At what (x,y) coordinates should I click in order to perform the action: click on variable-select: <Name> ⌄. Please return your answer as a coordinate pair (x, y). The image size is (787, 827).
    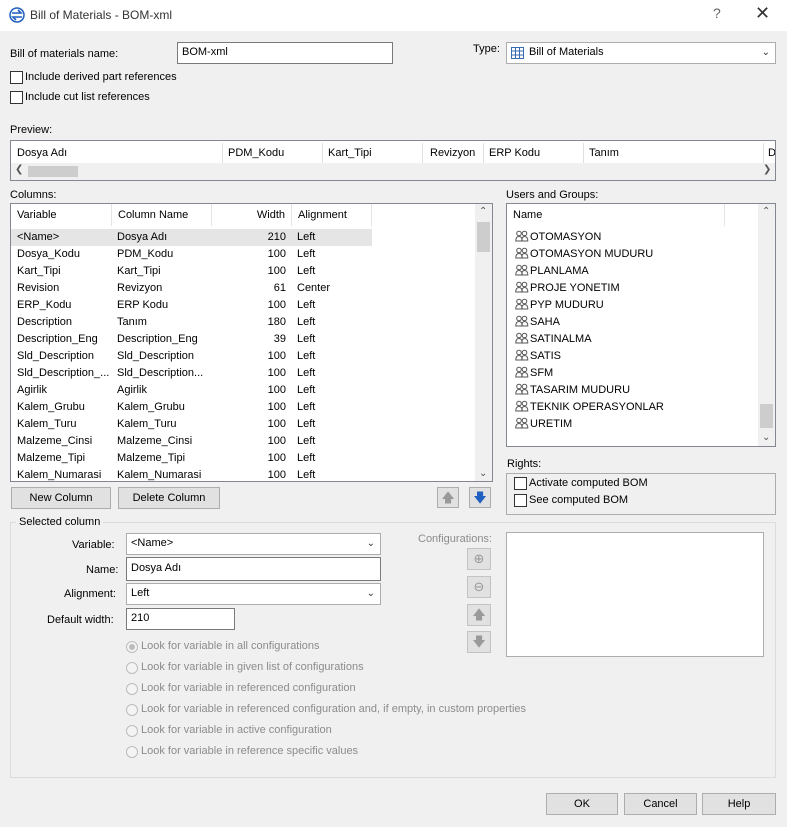
    Looking at the image, I should click on (253, 544).